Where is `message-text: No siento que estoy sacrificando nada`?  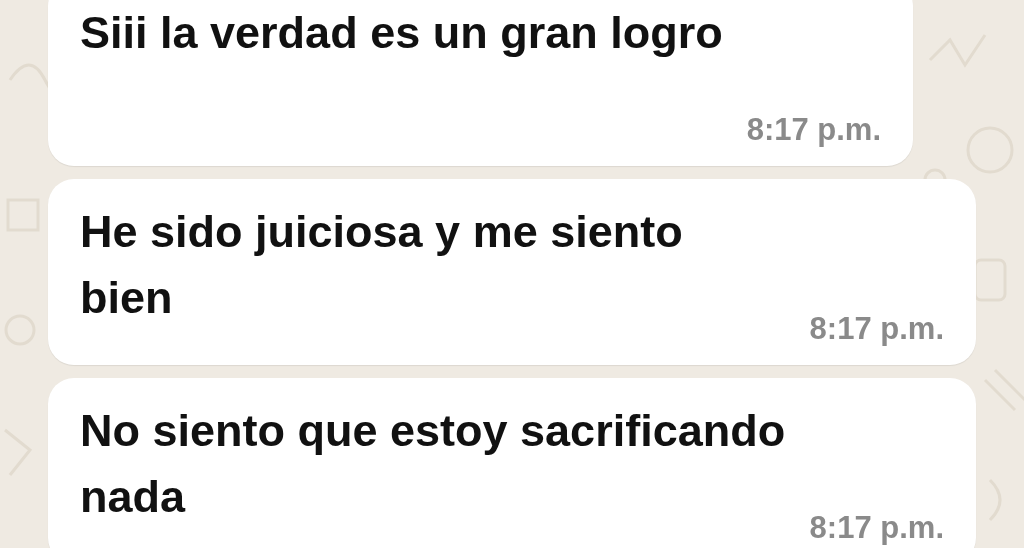 message-text: No siento que estoy sacrificando nada is located at coordinates (433, 463).